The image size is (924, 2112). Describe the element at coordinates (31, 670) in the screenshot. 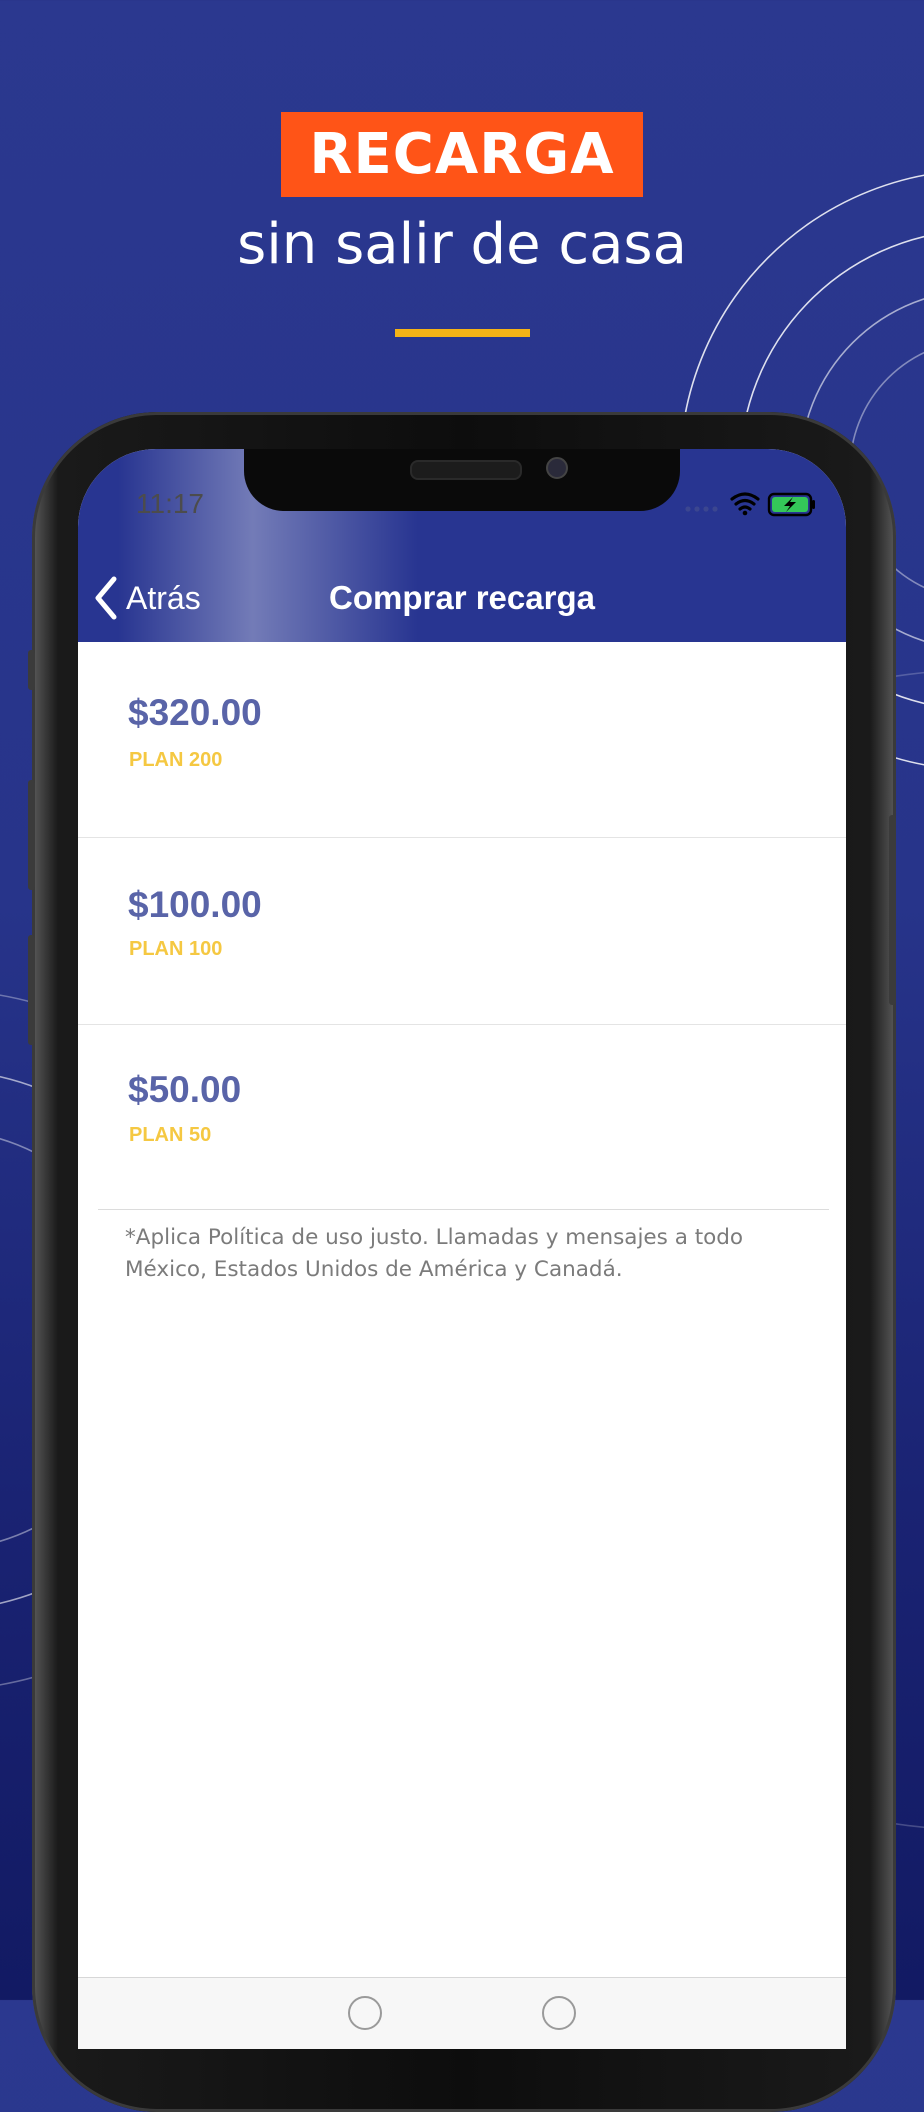

I see `phone-side-button` at that location.